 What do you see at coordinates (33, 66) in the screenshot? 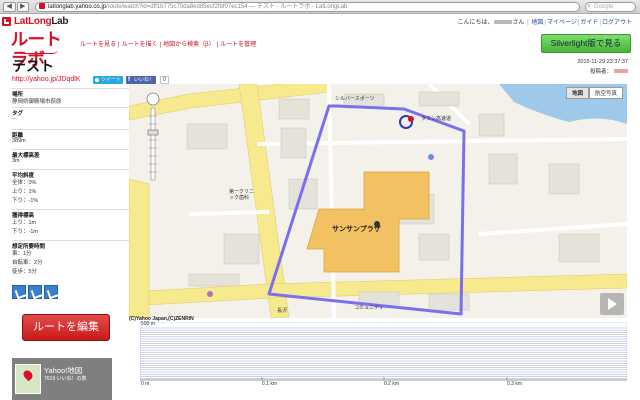
I see `route-title: テスト` at bounding box center [33, 66].